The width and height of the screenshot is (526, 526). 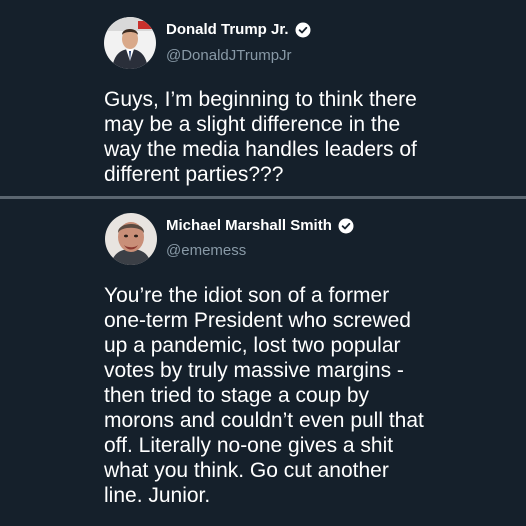 What do you see at coordinates (229, 55) in the screenshot?
I see `author-handle: @DonaldJTrumpJr` at bounding box center [229, 55].